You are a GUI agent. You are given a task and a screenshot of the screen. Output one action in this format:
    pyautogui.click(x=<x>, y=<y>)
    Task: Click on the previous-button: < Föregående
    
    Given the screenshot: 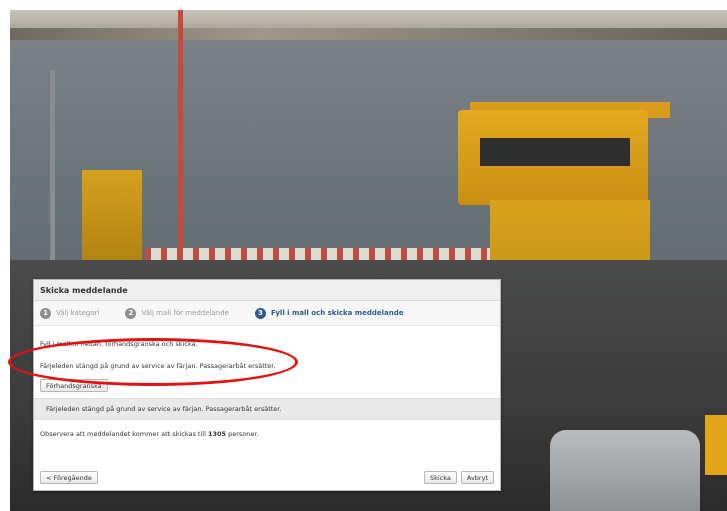 What is the action you would take?
    pyautogui.click(x=69, y=477)
    